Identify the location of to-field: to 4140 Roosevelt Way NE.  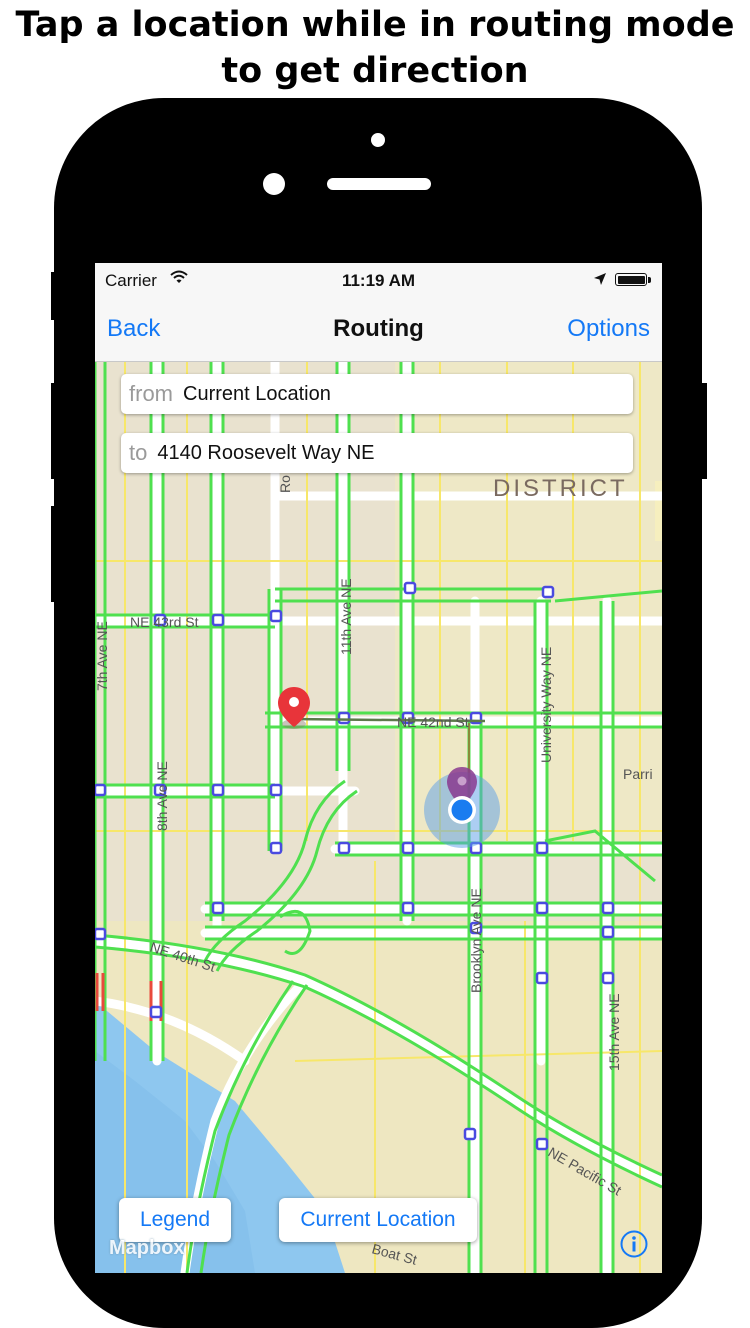
(377, 453).